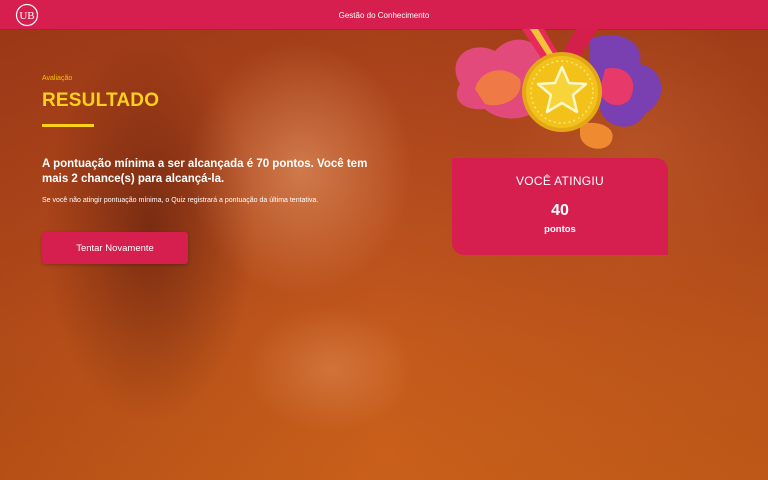  I want to click on page-title: RESULTADO, so click(101, 100).